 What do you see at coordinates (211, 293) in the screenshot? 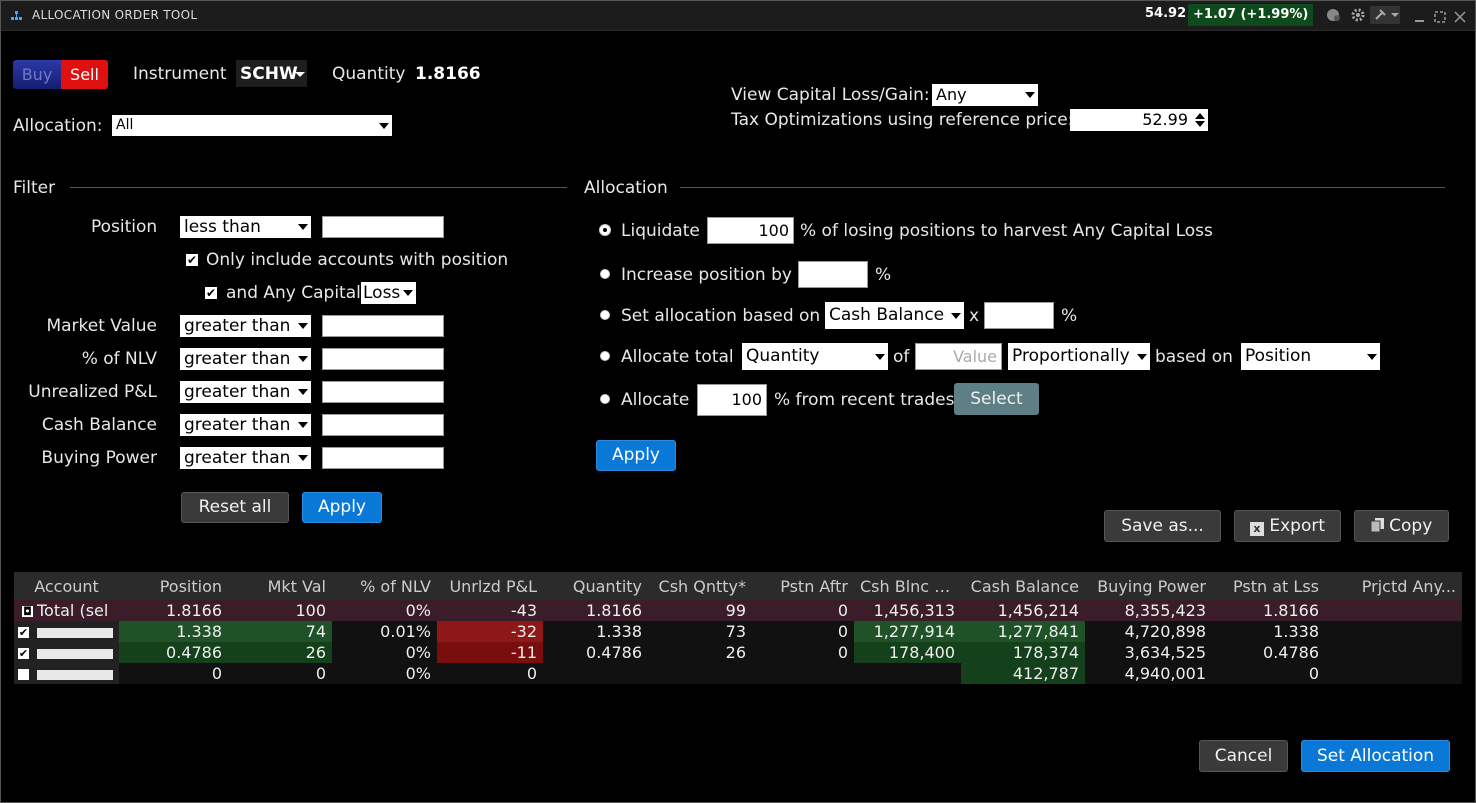
I see `any-capital-checkbox: ✔` at bounding box center [211, 293].